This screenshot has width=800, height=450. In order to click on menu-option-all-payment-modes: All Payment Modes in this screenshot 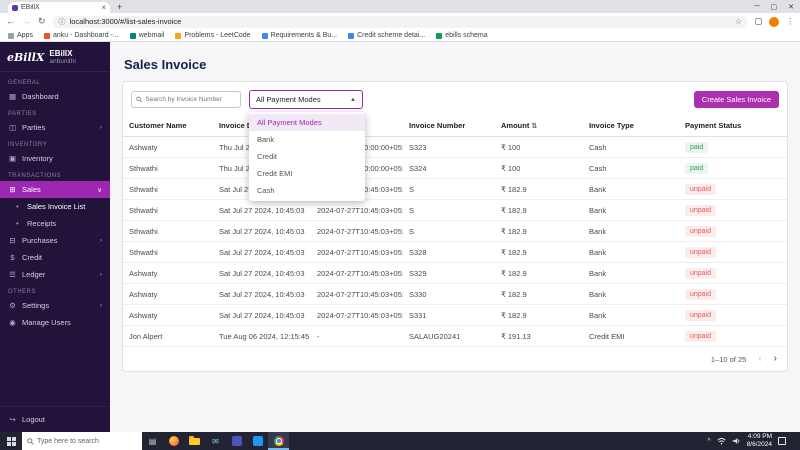, I will do `click(307, 122)`.